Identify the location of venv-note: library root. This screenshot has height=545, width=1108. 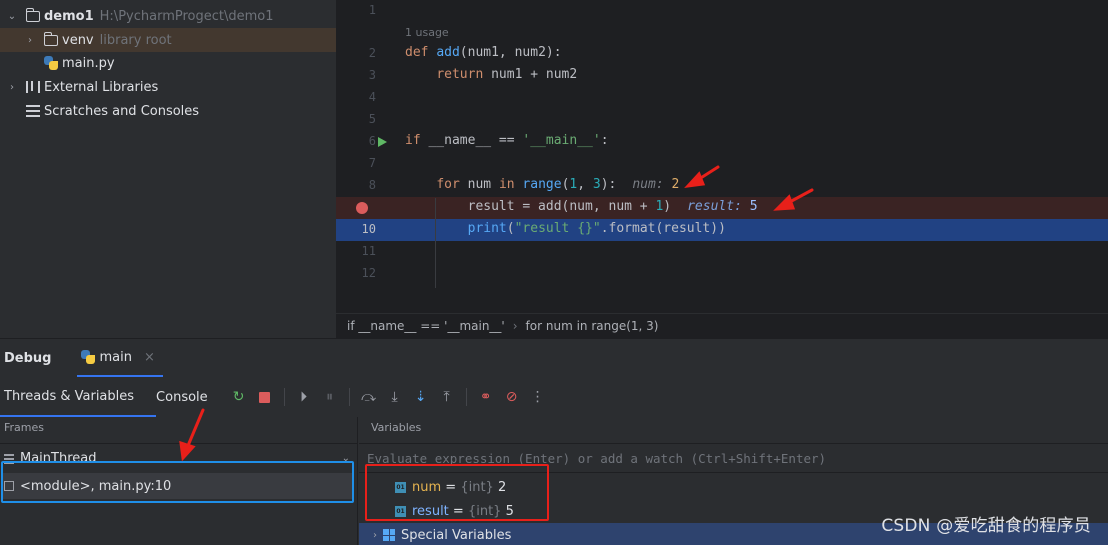
(135, 40).